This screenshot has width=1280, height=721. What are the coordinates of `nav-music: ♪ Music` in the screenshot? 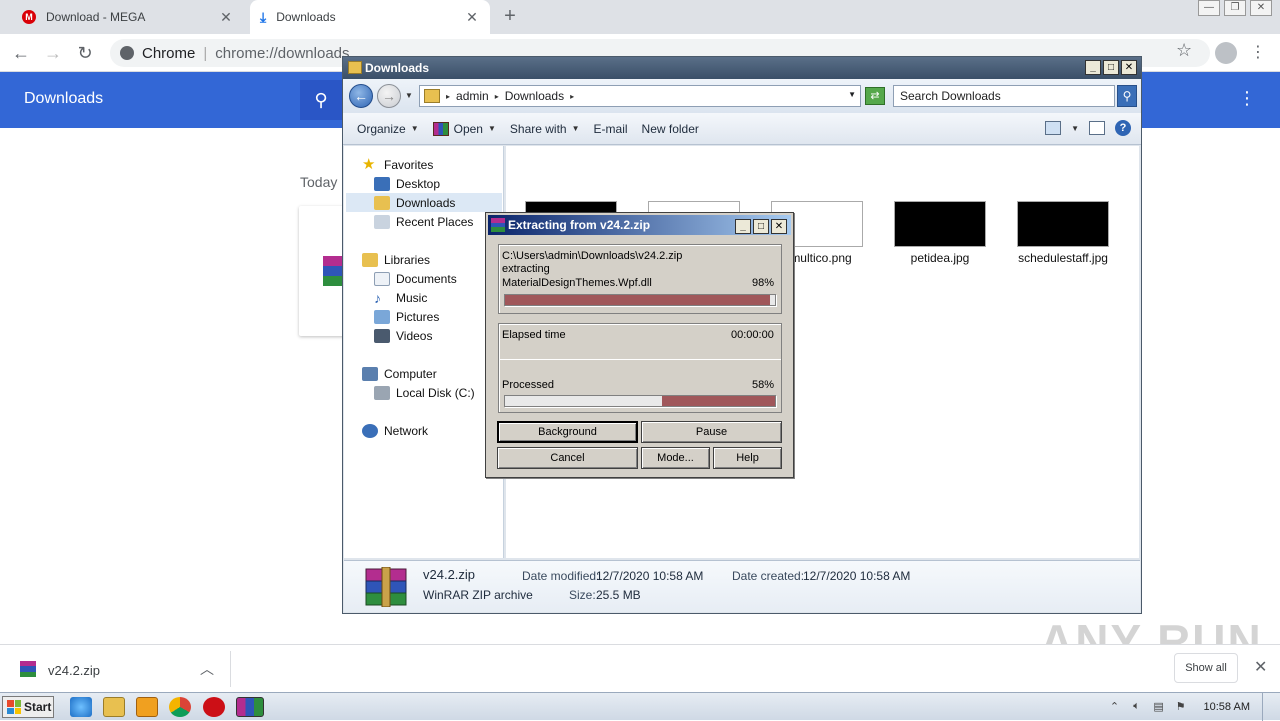 It's located at (400, 297).